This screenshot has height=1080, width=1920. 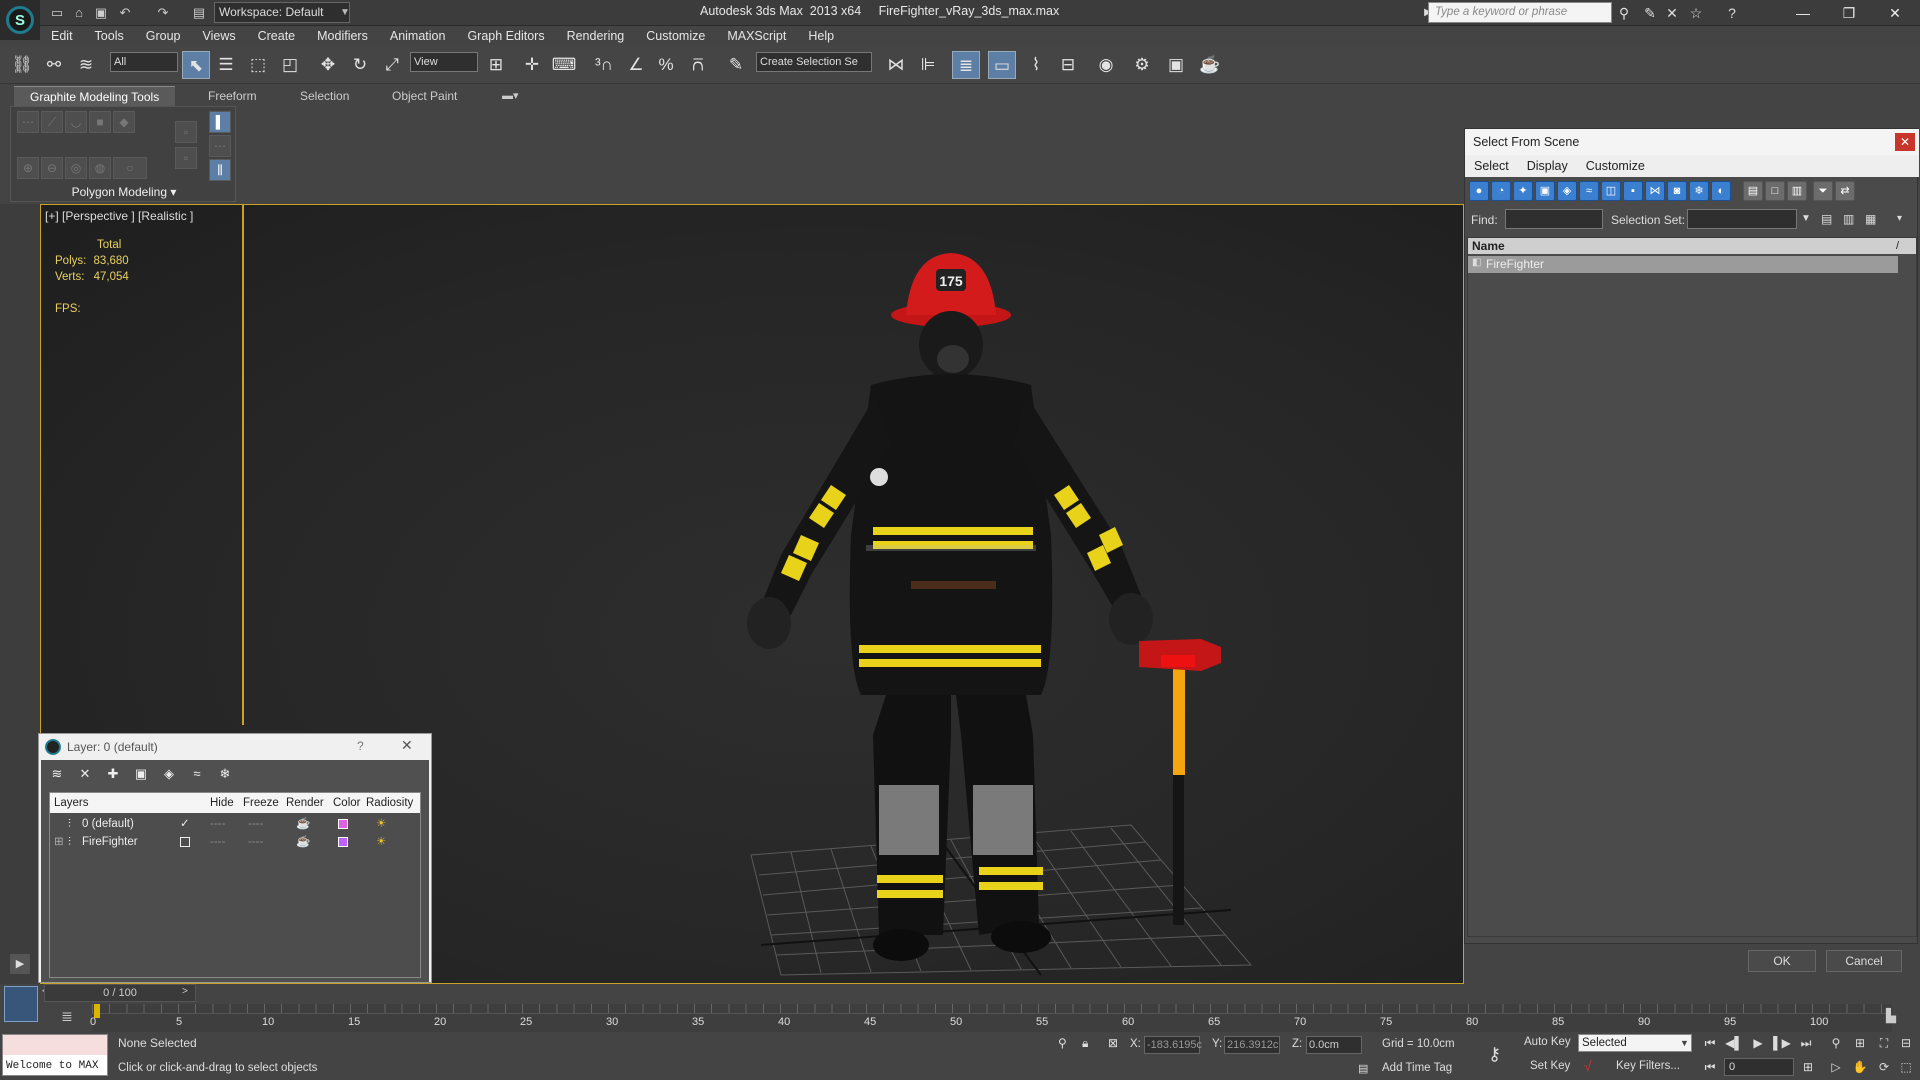 What do you see at coordinates (85, 774) in the screenshot?
I see `delete-layer-icon: ✕` at bounding box center [85, 774].